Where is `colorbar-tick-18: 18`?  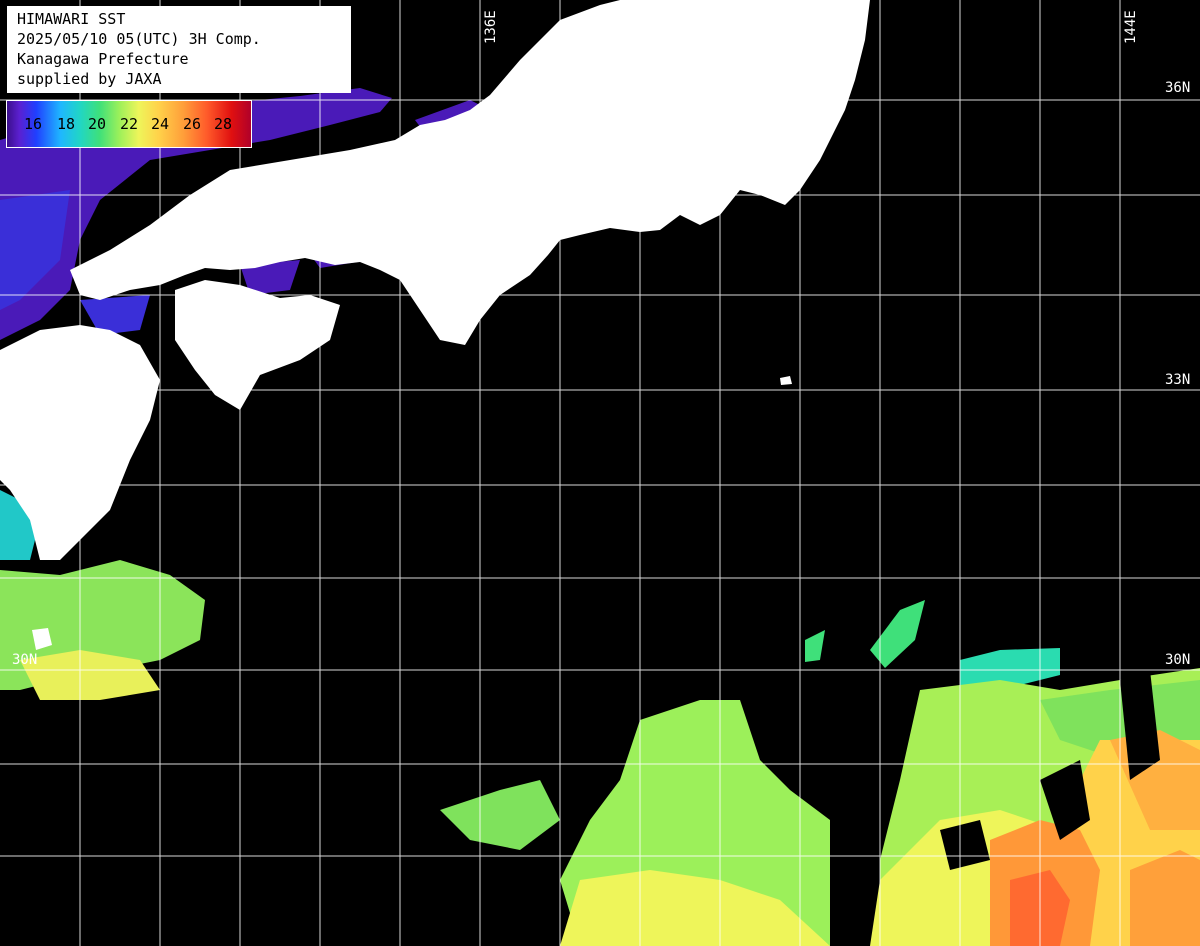
colorbar-tick-18: 18 is located at coordinates (66, 124).